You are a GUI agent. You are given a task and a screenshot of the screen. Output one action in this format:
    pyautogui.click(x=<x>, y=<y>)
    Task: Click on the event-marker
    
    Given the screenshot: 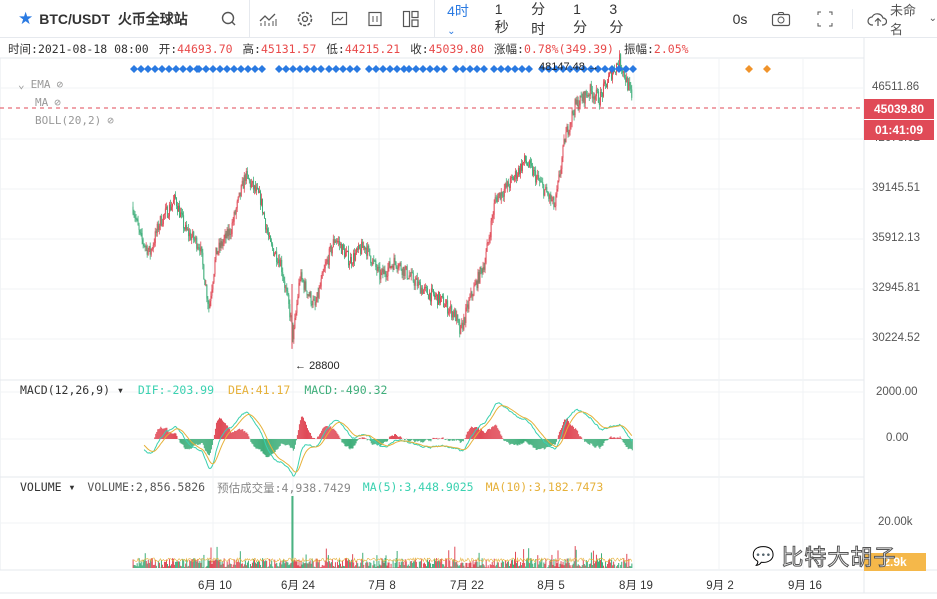 What is the action you would take?
    pyautogui.click(x=307, y=69)
    